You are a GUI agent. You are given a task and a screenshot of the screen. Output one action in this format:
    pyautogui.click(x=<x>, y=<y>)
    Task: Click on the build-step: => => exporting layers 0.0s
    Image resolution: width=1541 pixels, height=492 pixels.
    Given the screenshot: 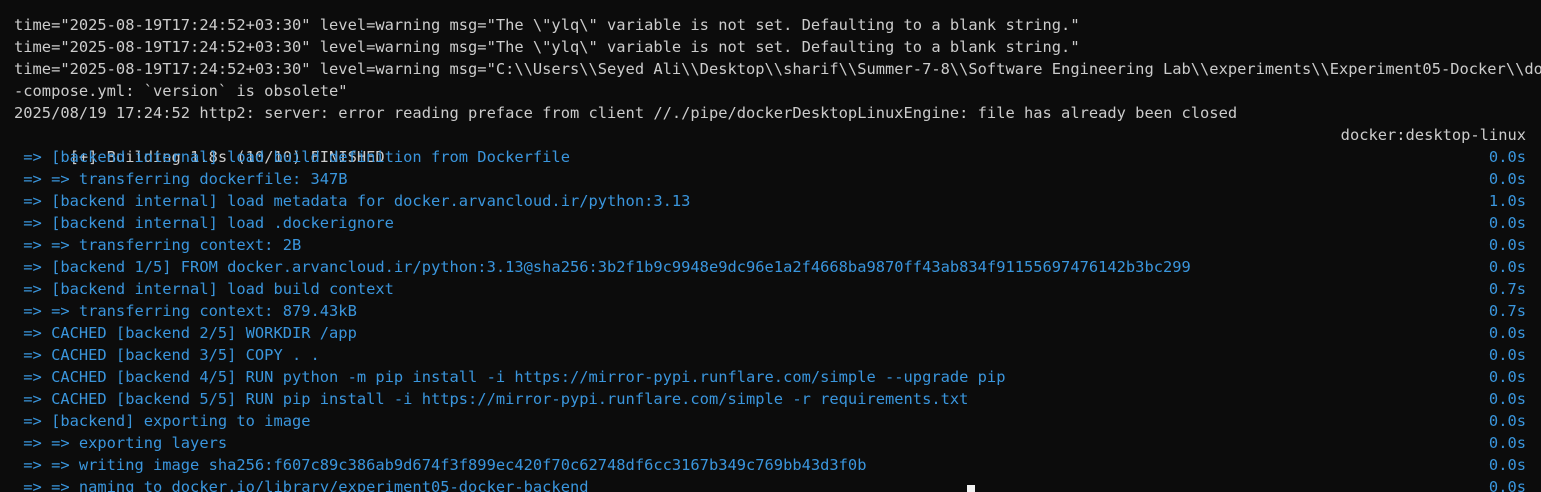 What is the action you would take?
    pyautogui.click(x=770, y=443)
    